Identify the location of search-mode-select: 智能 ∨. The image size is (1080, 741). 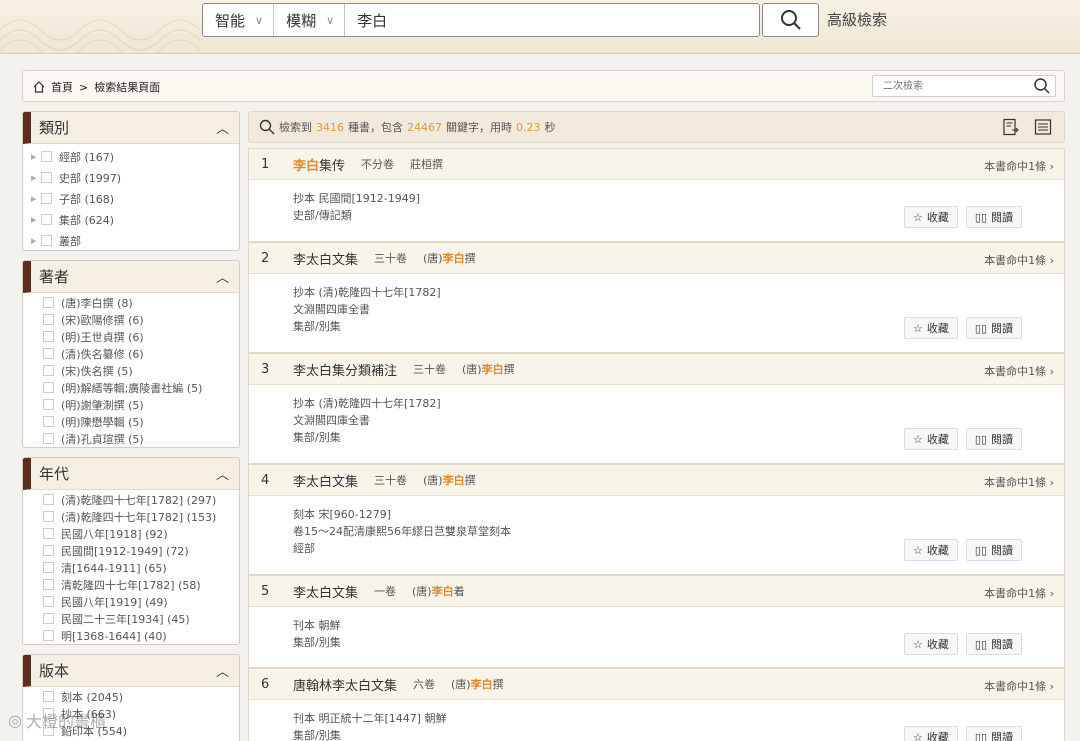
(239, 20).